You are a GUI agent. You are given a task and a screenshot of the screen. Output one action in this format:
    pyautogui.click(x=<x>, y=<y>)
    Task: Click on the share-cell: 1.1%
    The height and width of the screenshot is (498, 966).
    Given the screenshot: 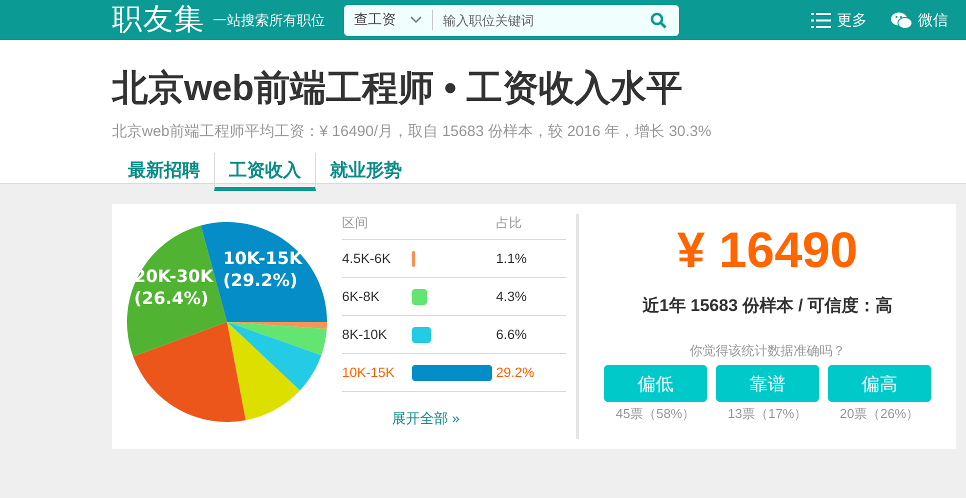 What is the action you would take?
    pyautogui.click(x=531, y=259)
    